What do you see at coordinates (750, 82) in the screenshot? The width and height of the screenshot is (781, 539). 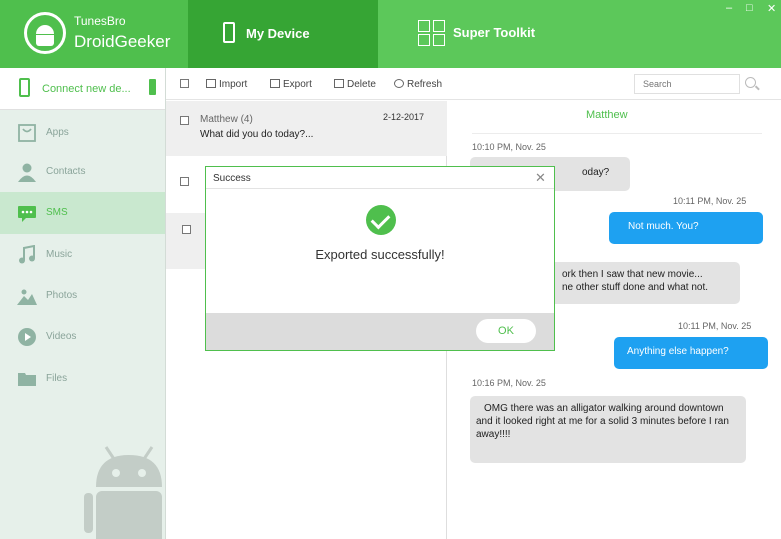 I see `search-icon` at bounding box center [750, 82].